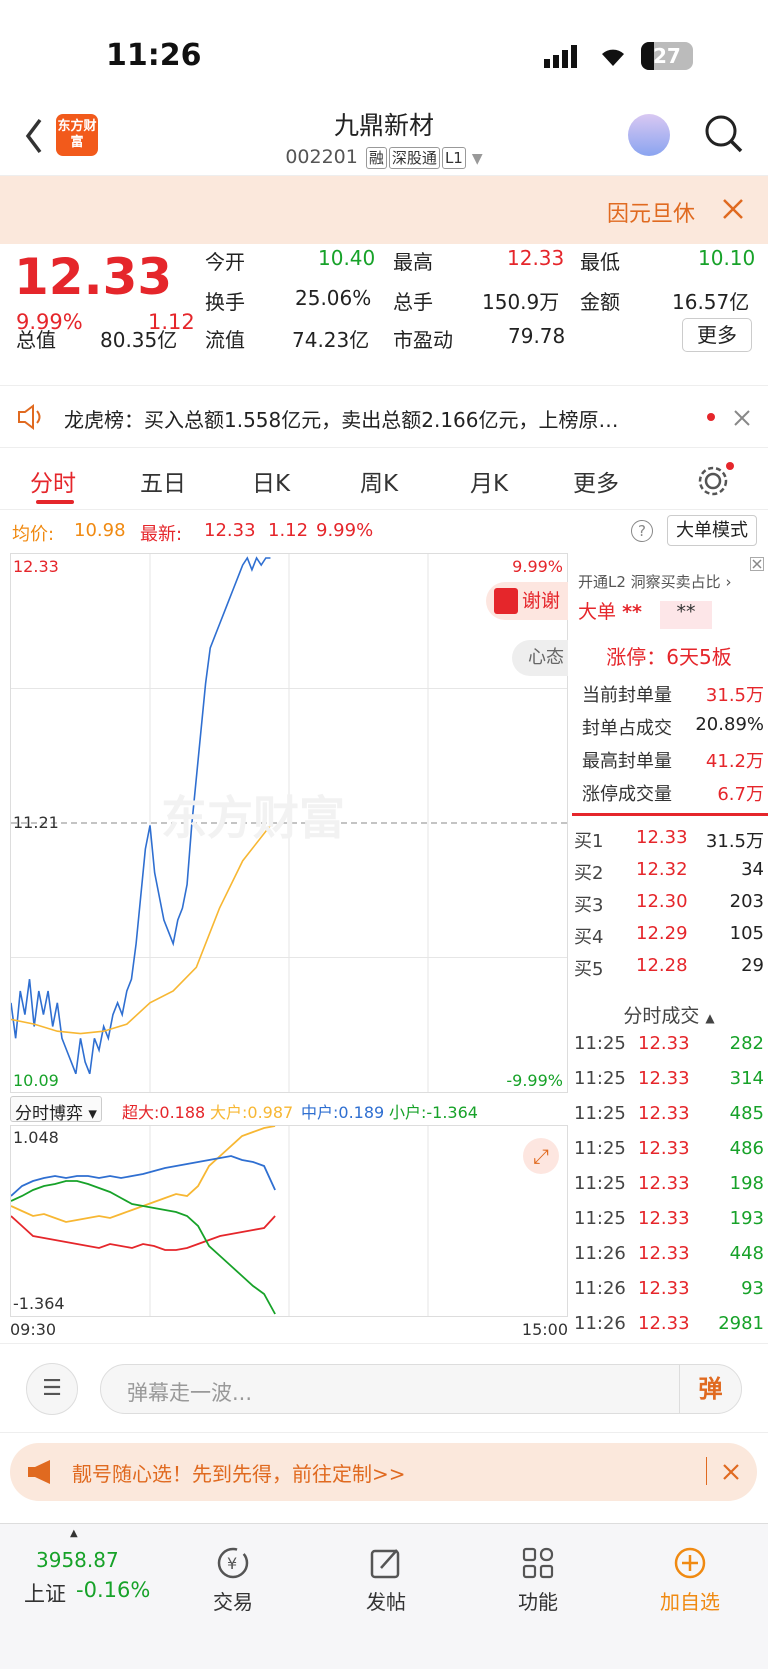  I want to click on wifi-icon, so click(613, 57).